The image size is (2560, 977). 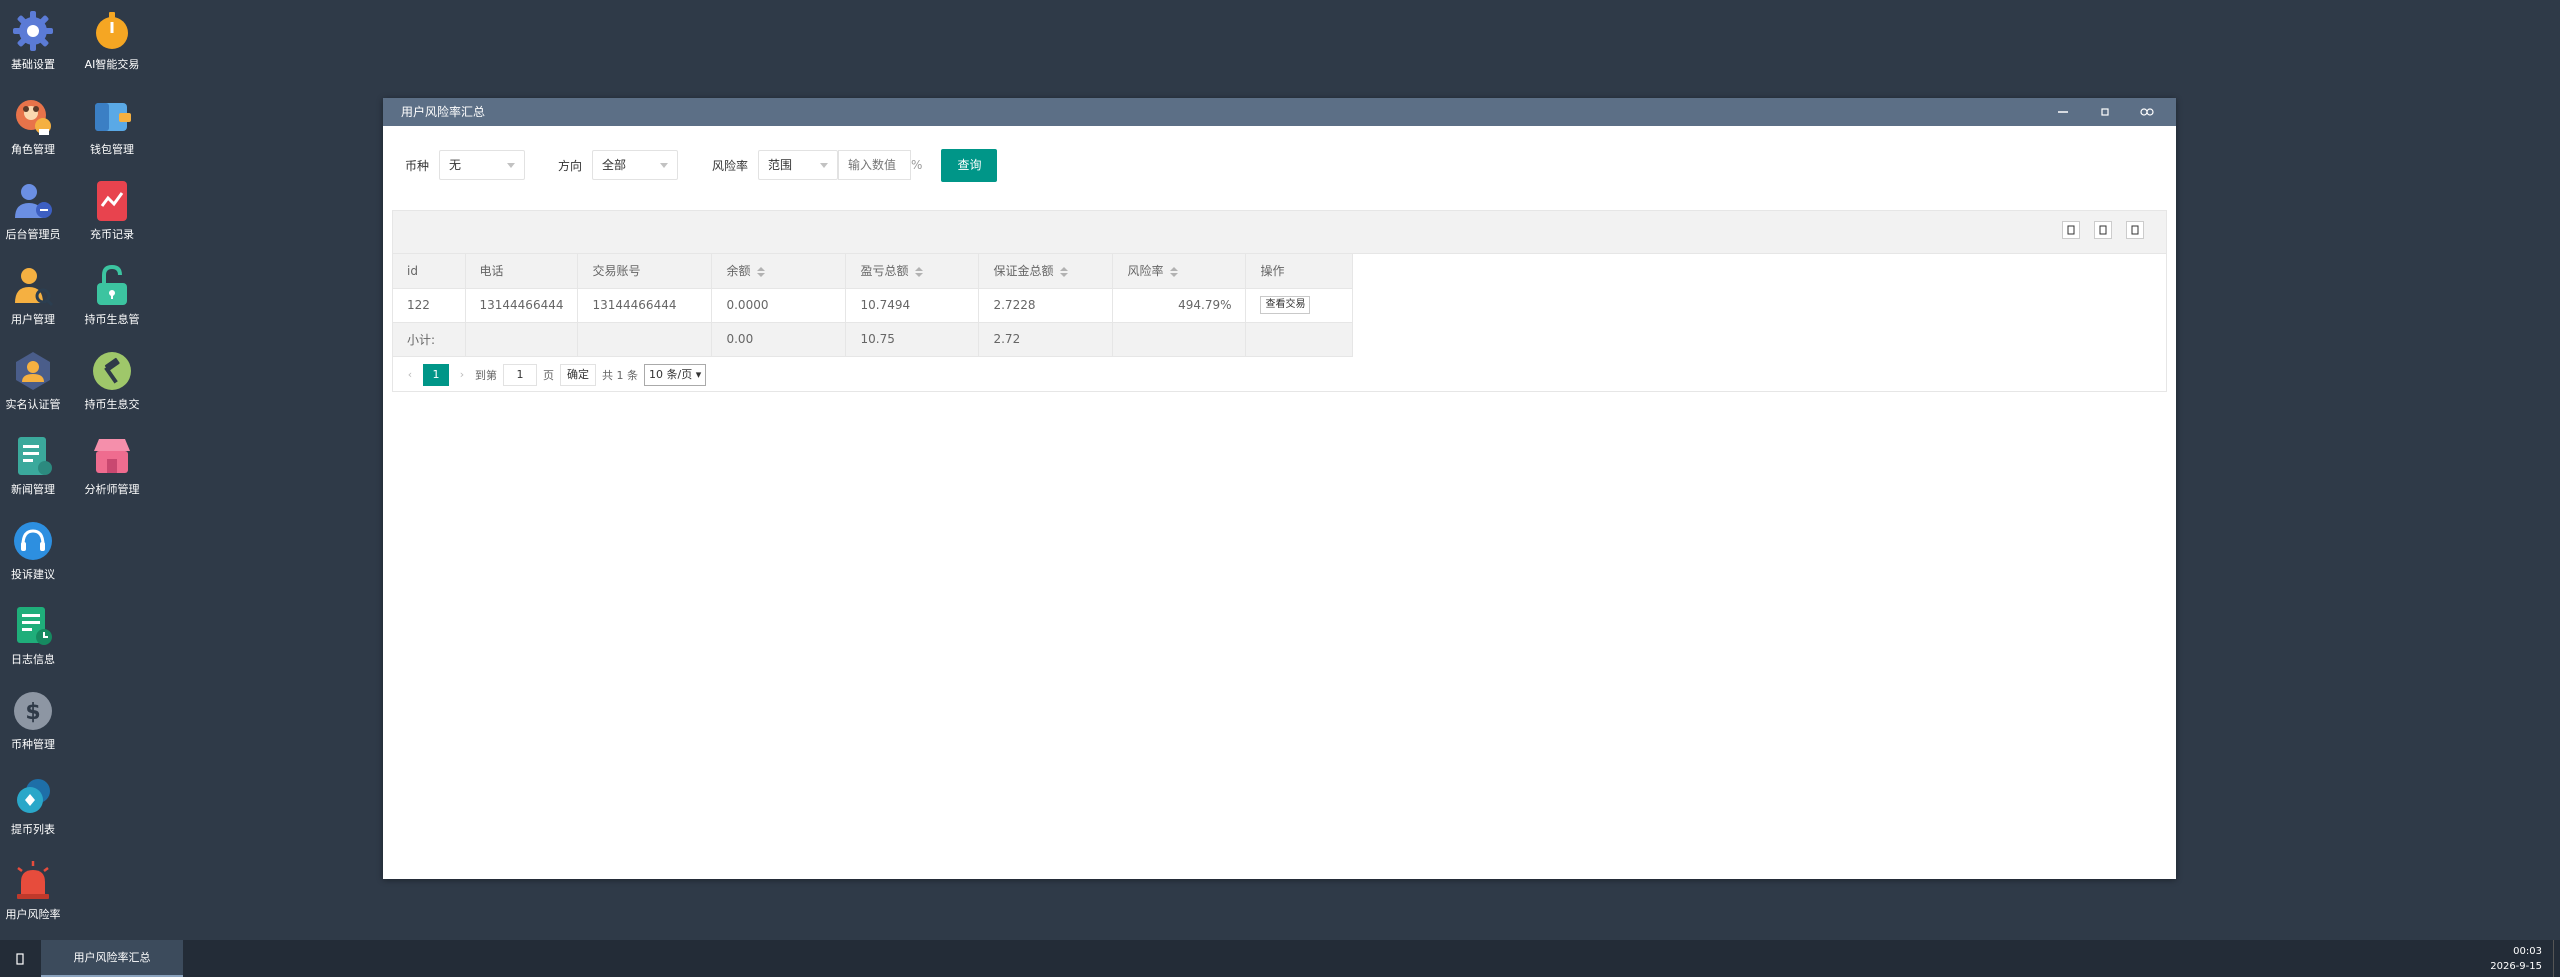 What do you see at coordinates (34, 626) in the screenshot?
I see `log-icon` at bounding box center [34, 626].